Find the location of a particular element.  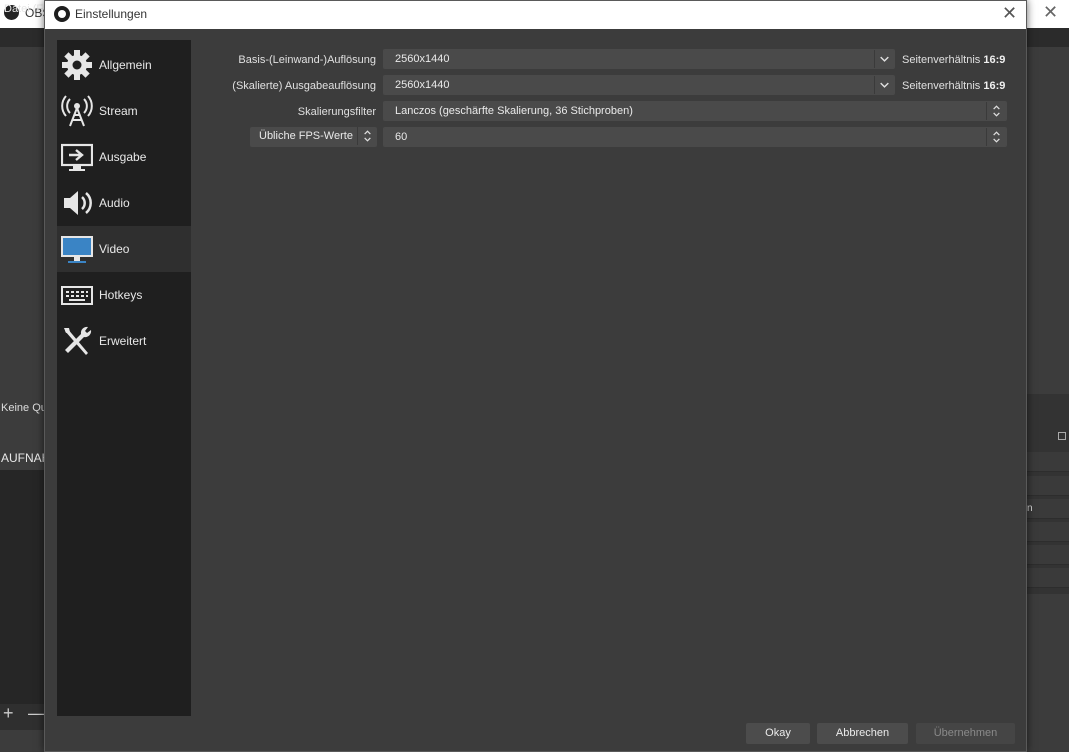

base-resolution-combobox: 2560x1440 is located at coordinates (639, 59).